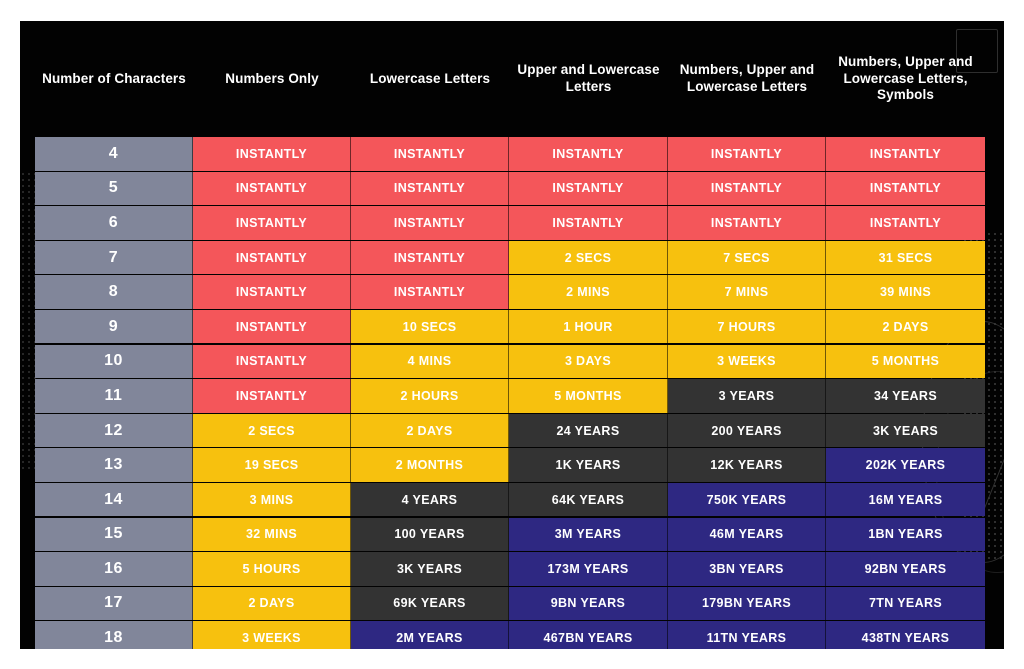 This screenshot has height=669, width=1024. Describe the element at coordinates (588, 534) in the screenshot. I see `crack-time-cell: 3M YEARS` at that location.